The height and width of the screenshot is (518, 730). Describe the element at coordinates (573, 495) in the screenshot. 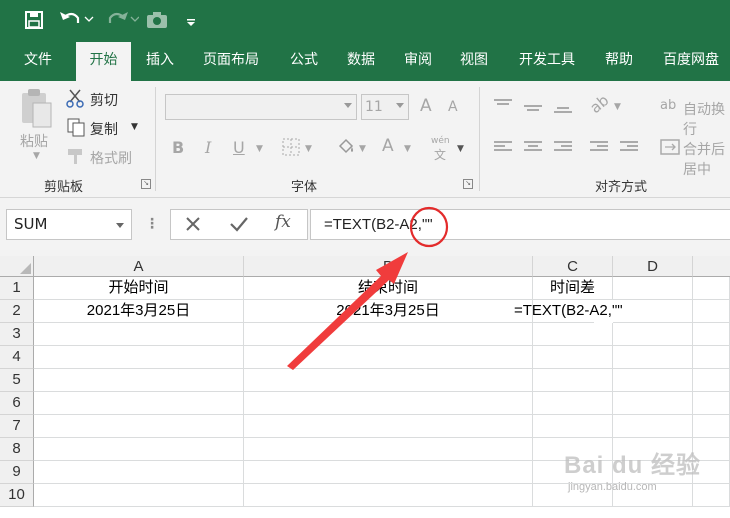

I see `cell-c10` at that location.